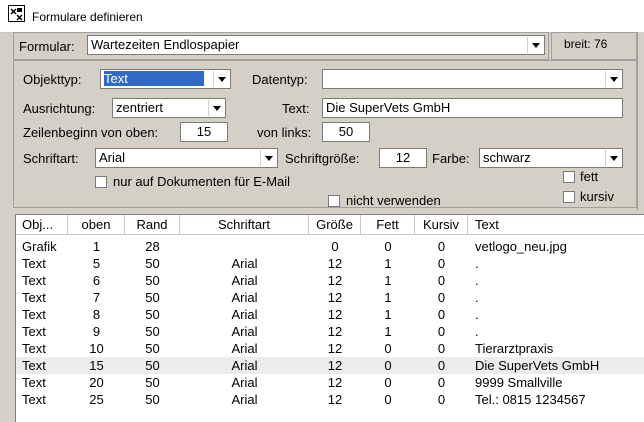 This screenshot has height=422, width=644. I want to click on table-row: Text 10 50 Arial 12 0 0 Tierarztpraxis, so click(330, 348).